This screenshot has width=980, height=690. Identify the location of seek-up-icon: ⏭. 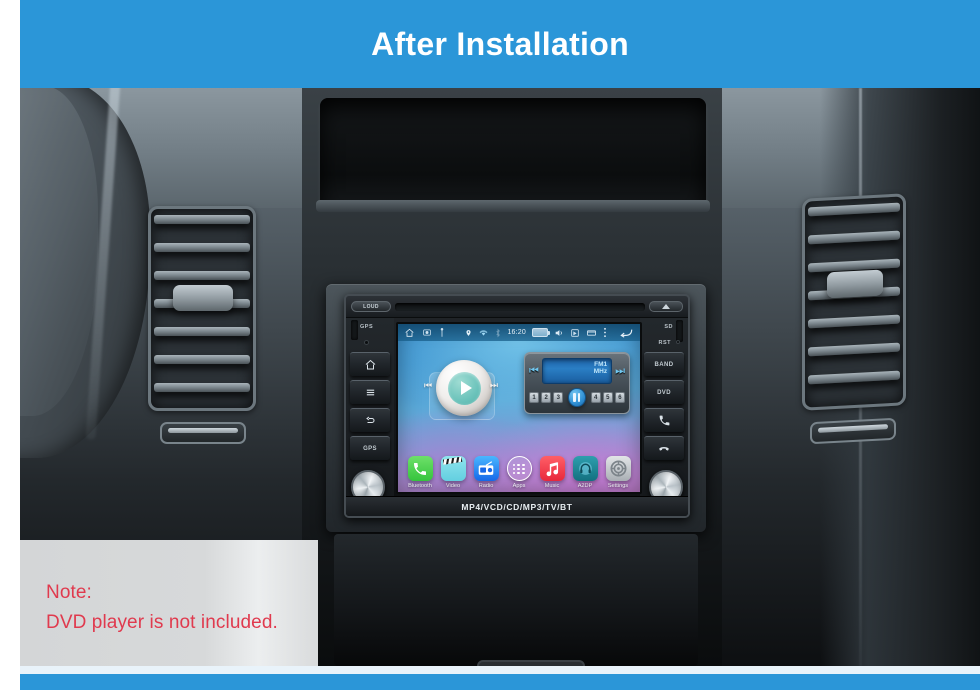
(620, 371).